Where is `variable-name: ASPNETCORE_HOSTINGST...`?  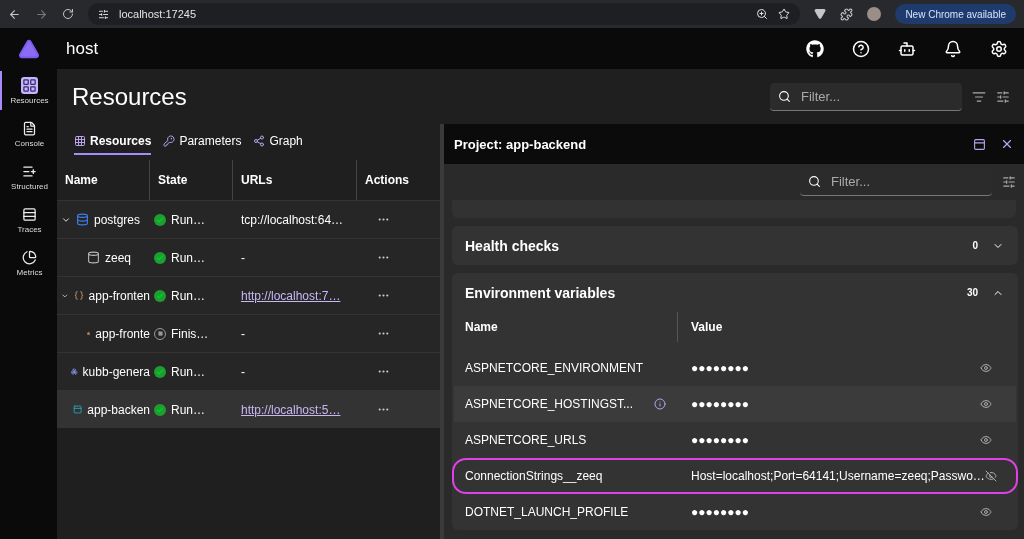
variable-name: ASPNETCORE_HOSTINGST... is located at coordinates (549, 404).